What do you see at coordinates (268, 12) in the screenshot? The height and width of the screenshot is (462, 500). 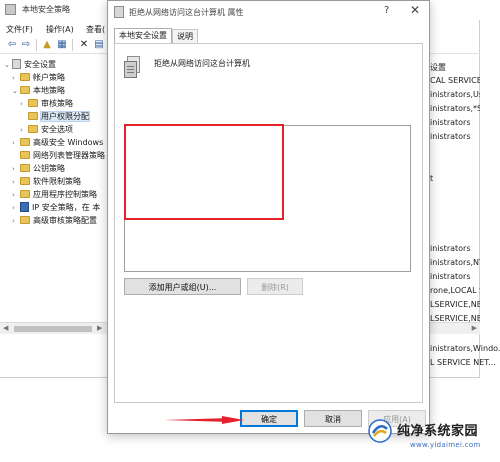 I see `dialog-titlebar: 拒绝从网络访问这台计算机 属性 ? ✕` at bounding box center [268, 12].